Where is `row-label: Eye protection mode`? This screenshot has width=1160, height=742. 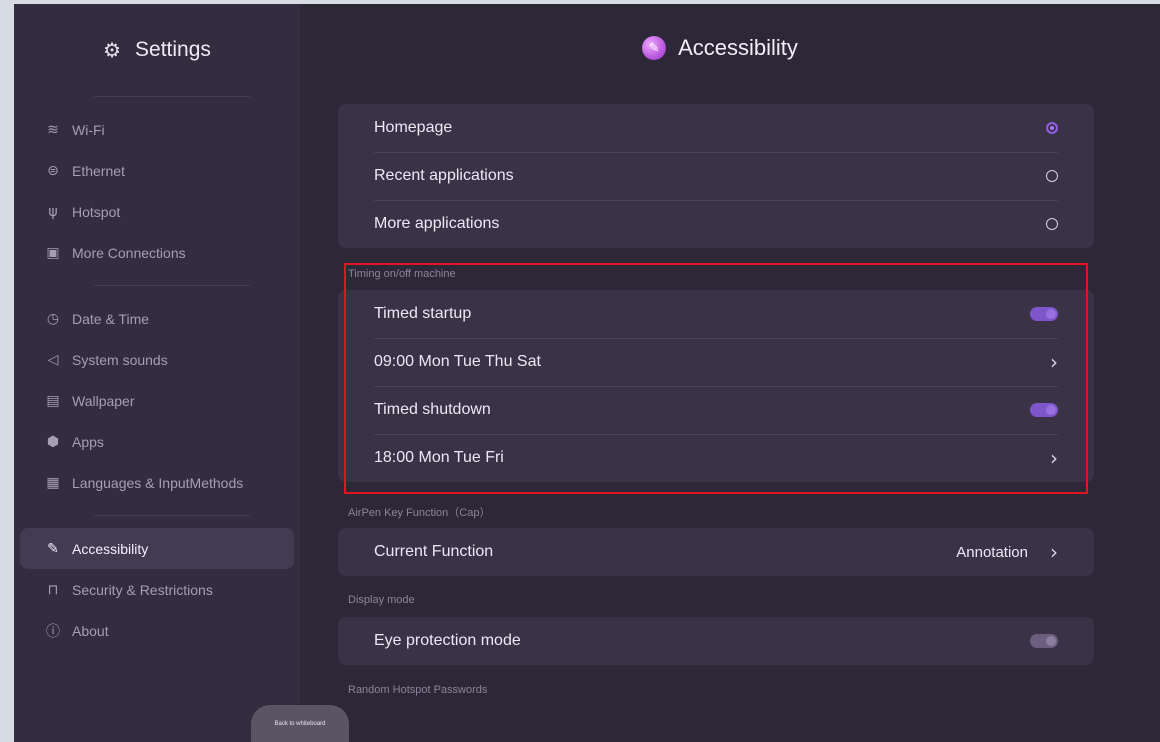 row-label: Eye protection mode is located at coordinates (447, 640).